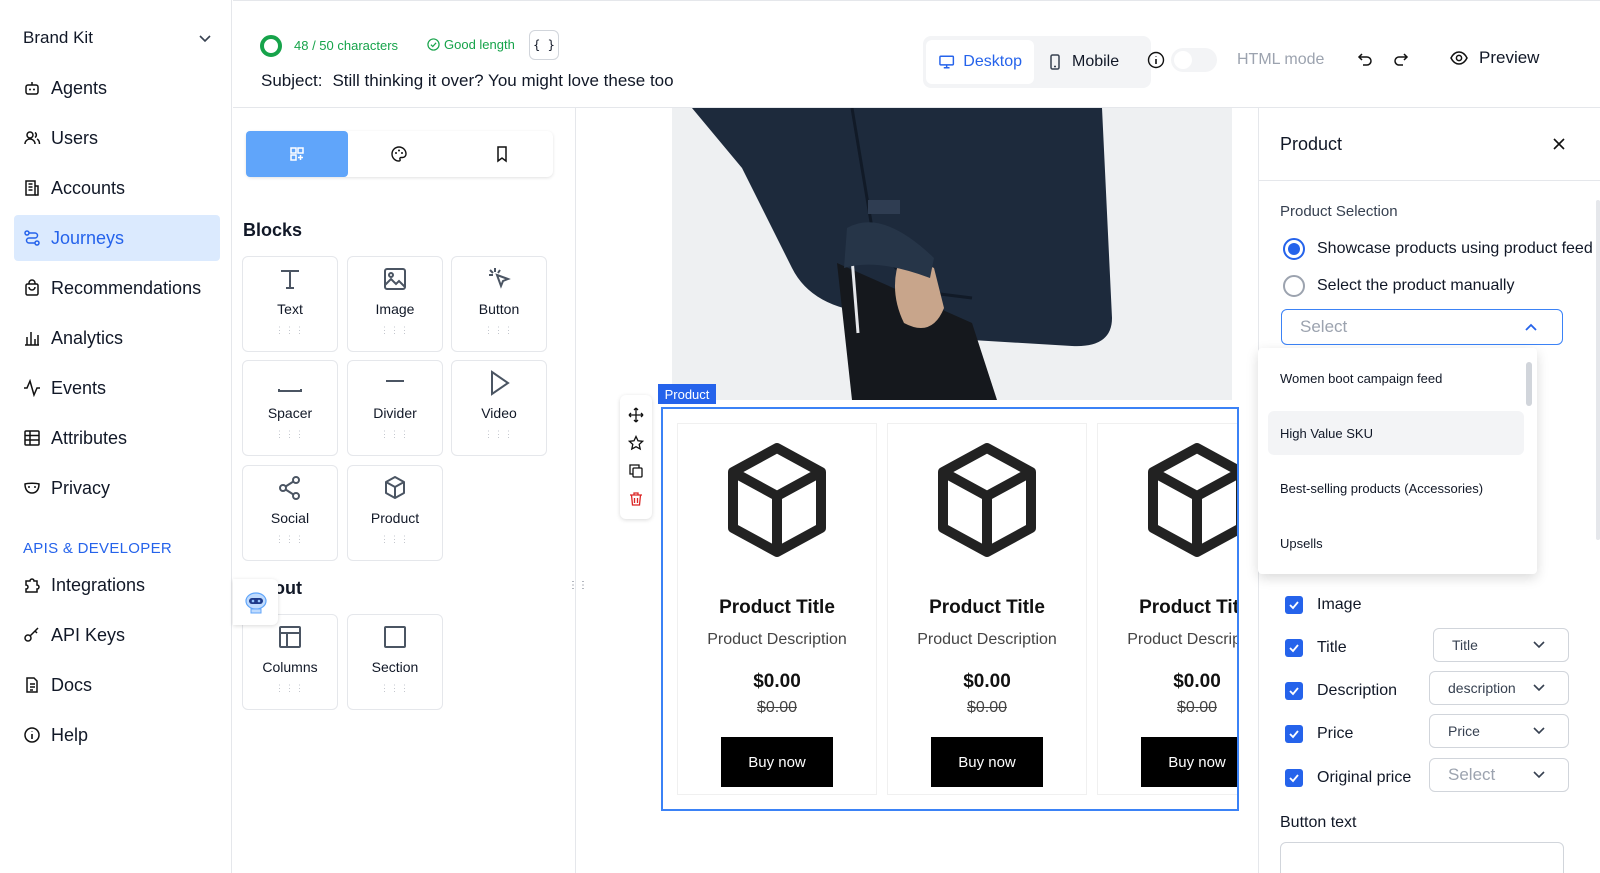  What do you see at coordinates (1339, 604) in the screenshot?
I see `field-label: Image` at bounding box center [1339, 604].